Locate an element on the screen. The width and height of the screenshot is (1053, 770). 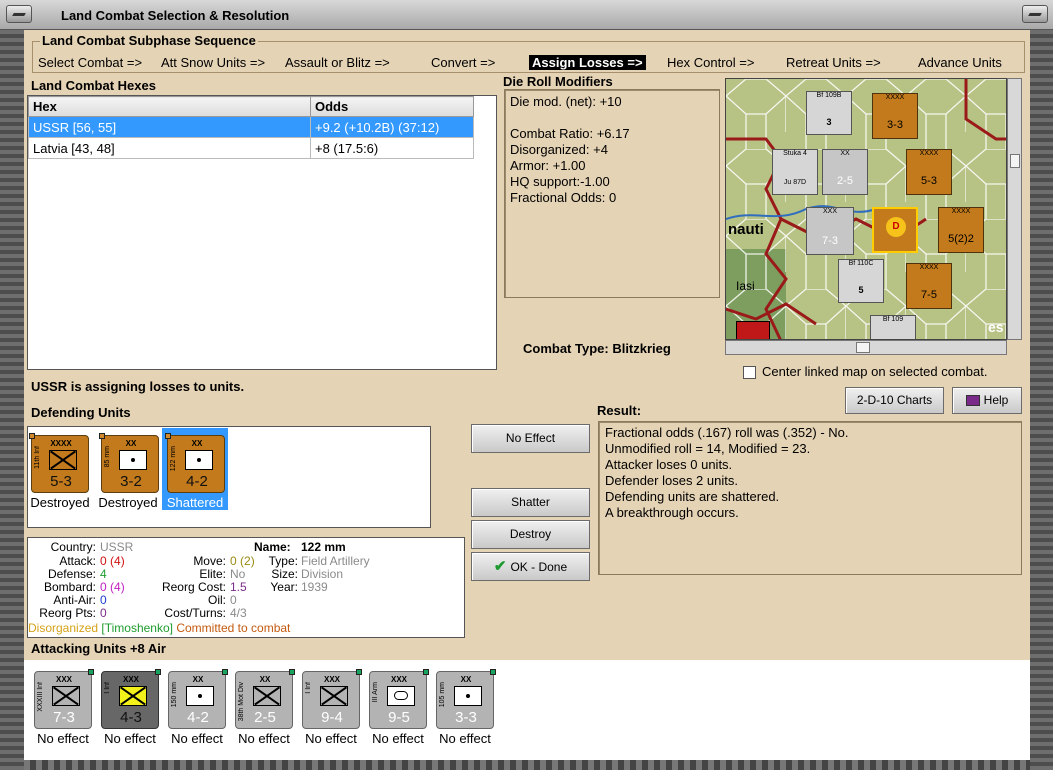
col-hex: Hex is located at coordinates (169, 106).